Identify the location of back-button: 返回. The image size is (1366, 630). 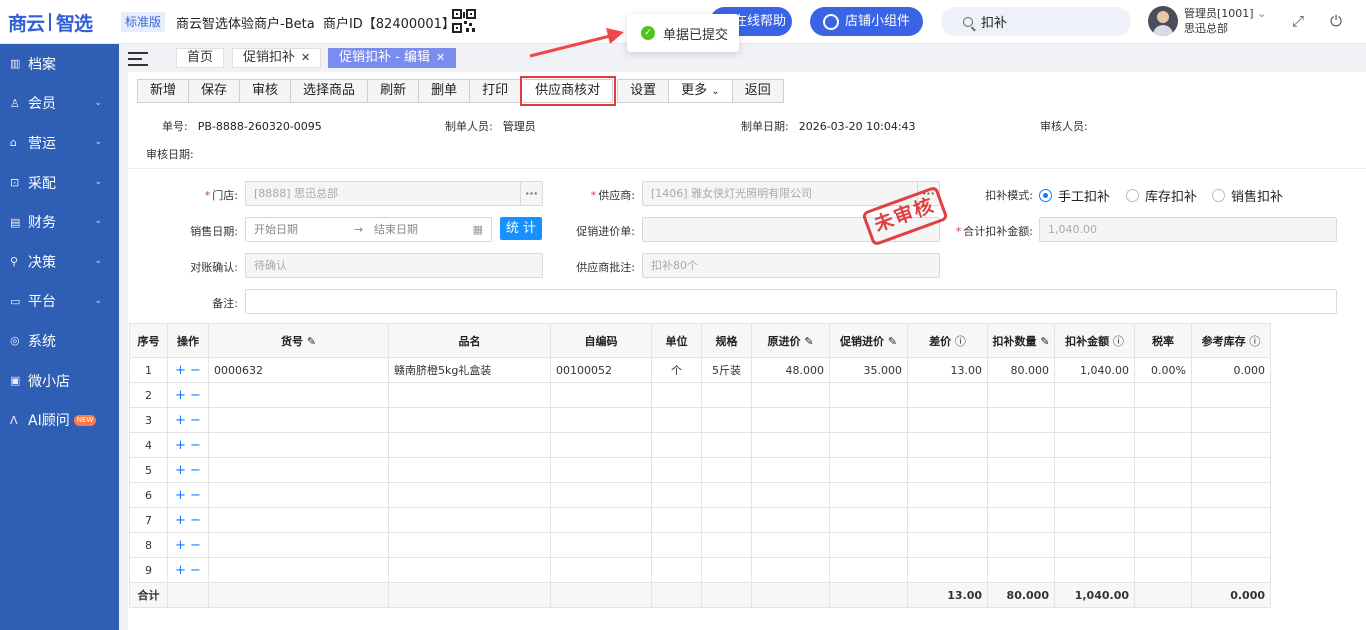
(758, 91).